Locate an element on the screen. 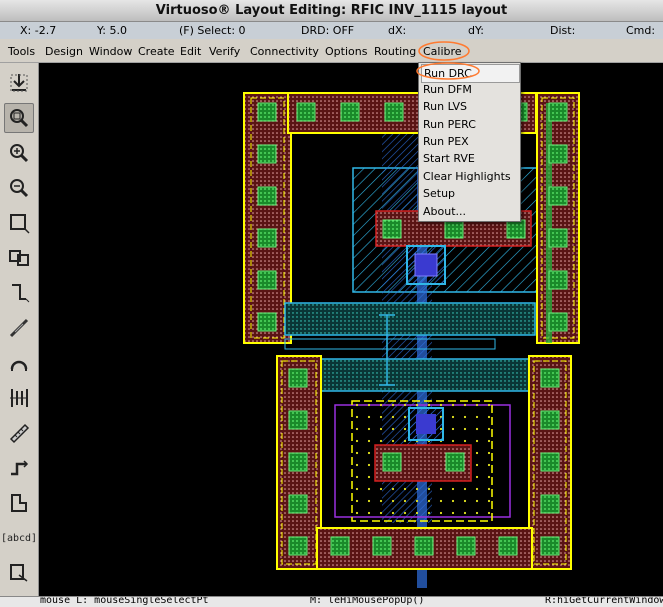  status-drd: DRD: OFF is located at coordinates (328, 30).